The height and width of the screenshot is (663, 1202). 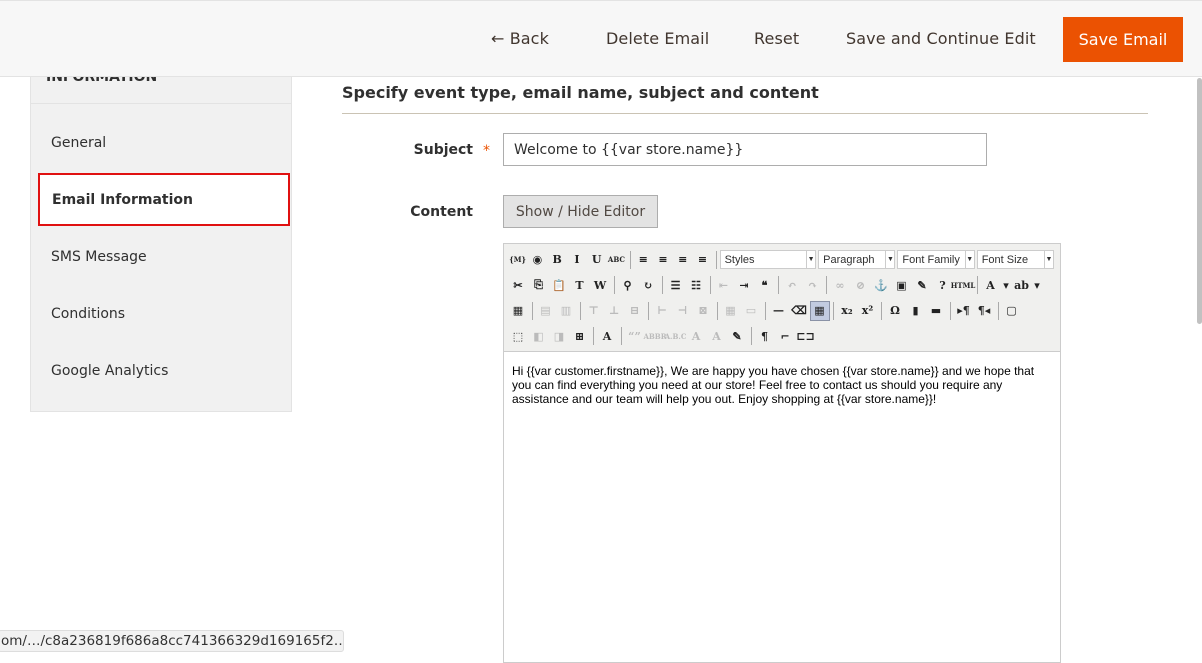 I want to click on pagebreak-icon: ⊏⊐, so click(x=806, y=336).